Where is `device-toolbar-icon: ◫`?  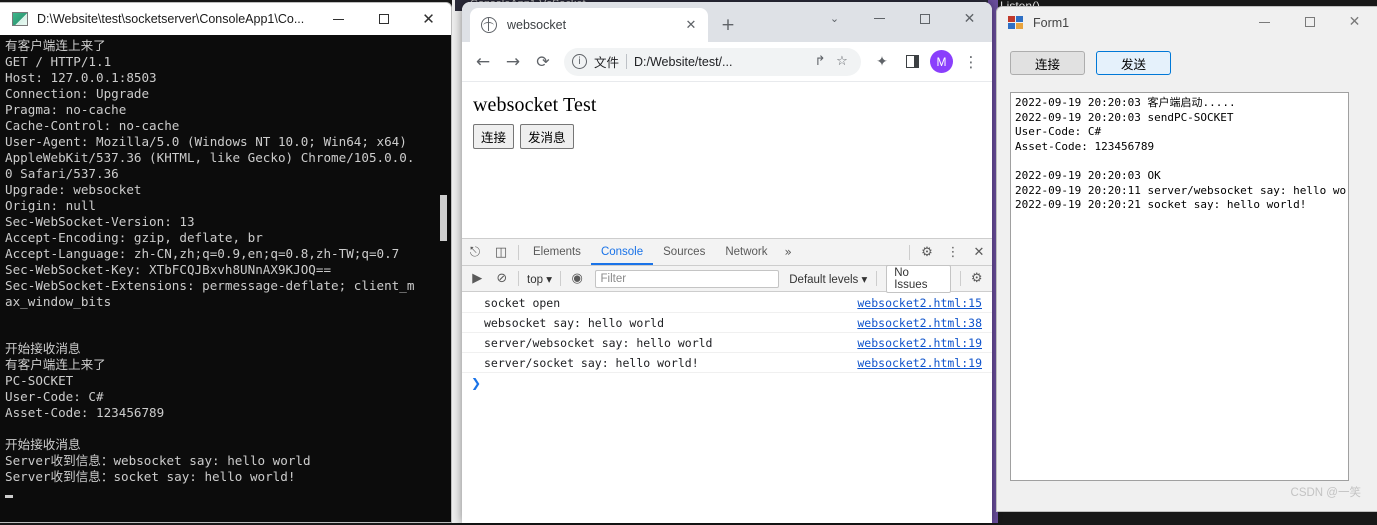
device-toolbar-icon: ◫ is located at coordinates (501, 252).